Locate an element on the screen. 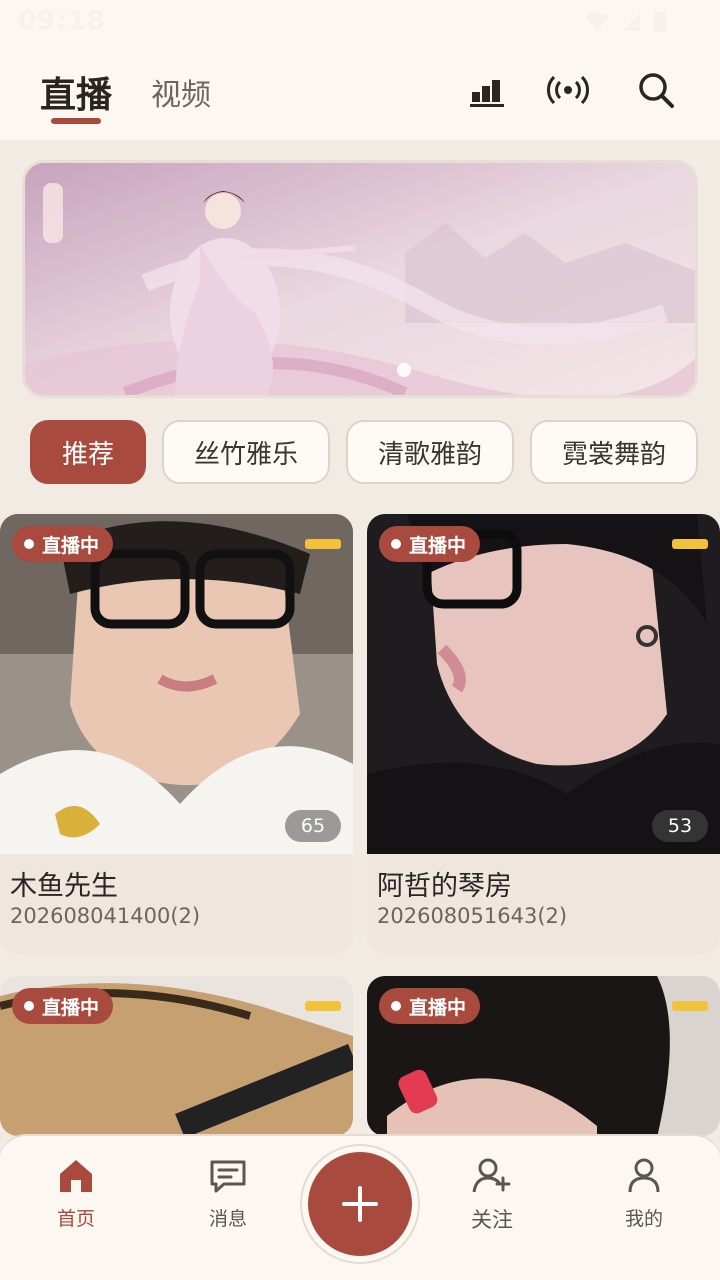 This screenshot has width=720, height=1280. profile-icon is located at coordinates (644, 1175).